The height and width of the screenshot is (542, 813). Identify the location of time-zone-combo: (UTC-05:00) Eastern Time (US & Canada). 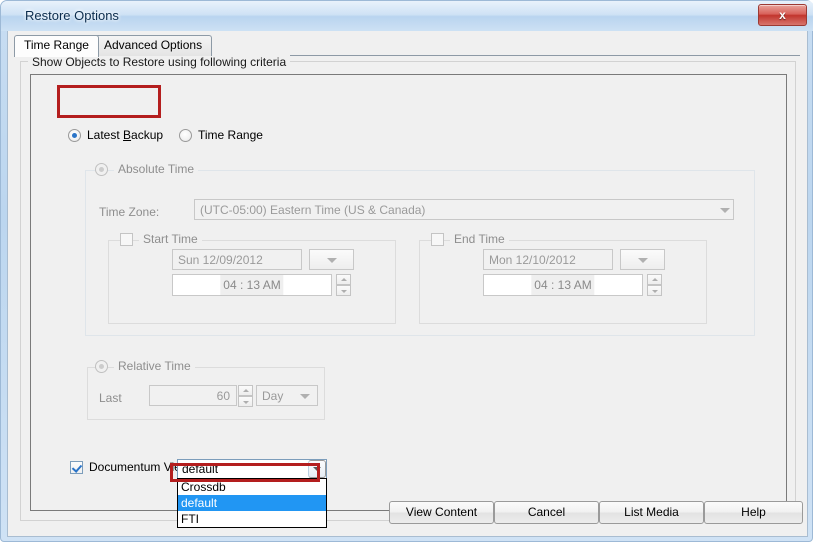
(464, 209).